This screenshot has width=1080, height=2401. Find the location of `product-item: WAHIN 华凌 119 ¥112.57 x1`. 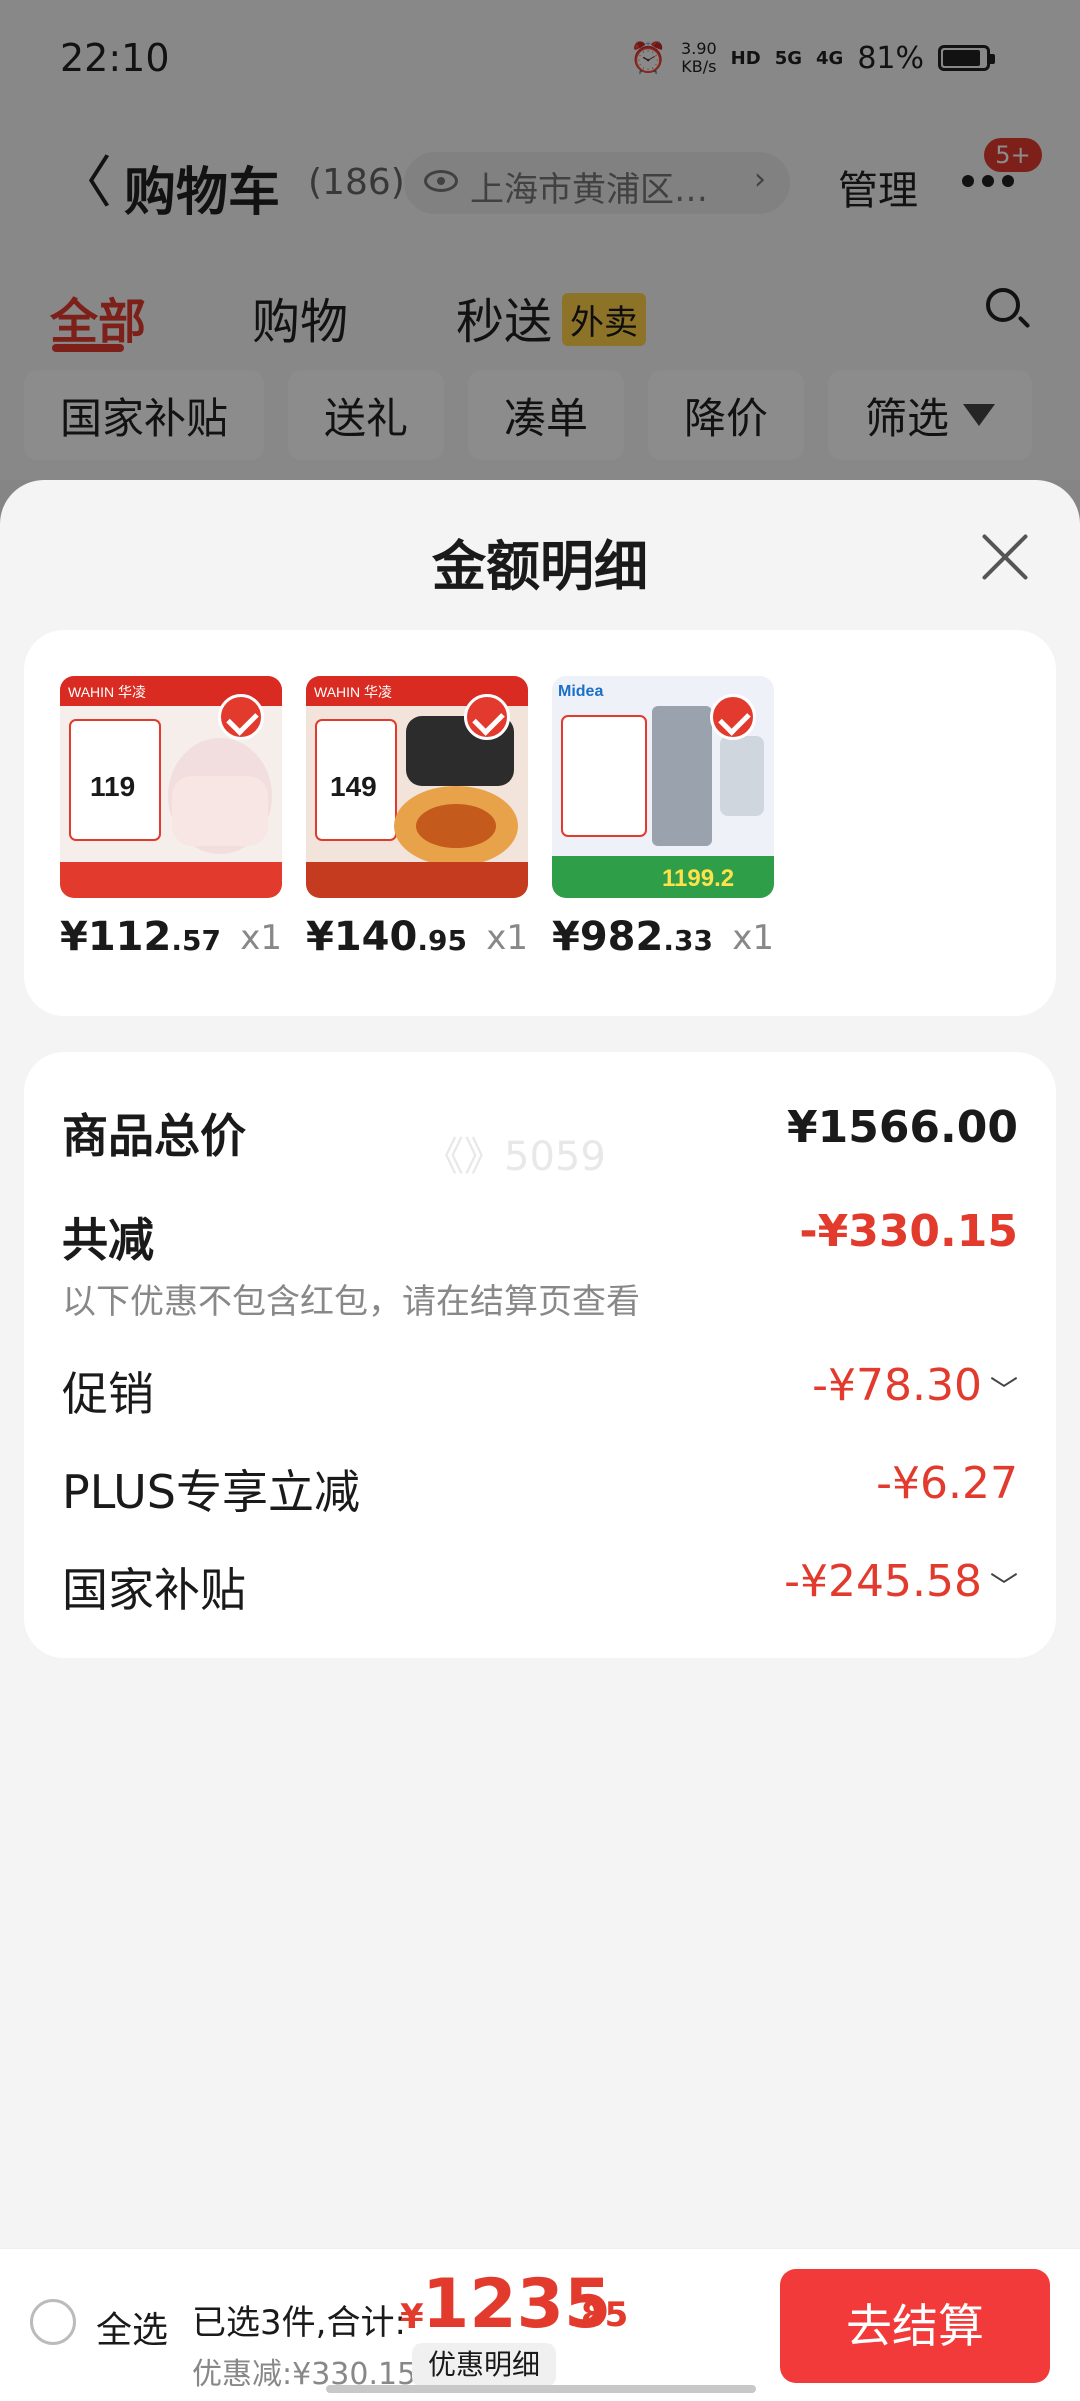

product-item: WAHIN 华凌 119 ¥112.57 x1 is located at coordinates (171, 818).